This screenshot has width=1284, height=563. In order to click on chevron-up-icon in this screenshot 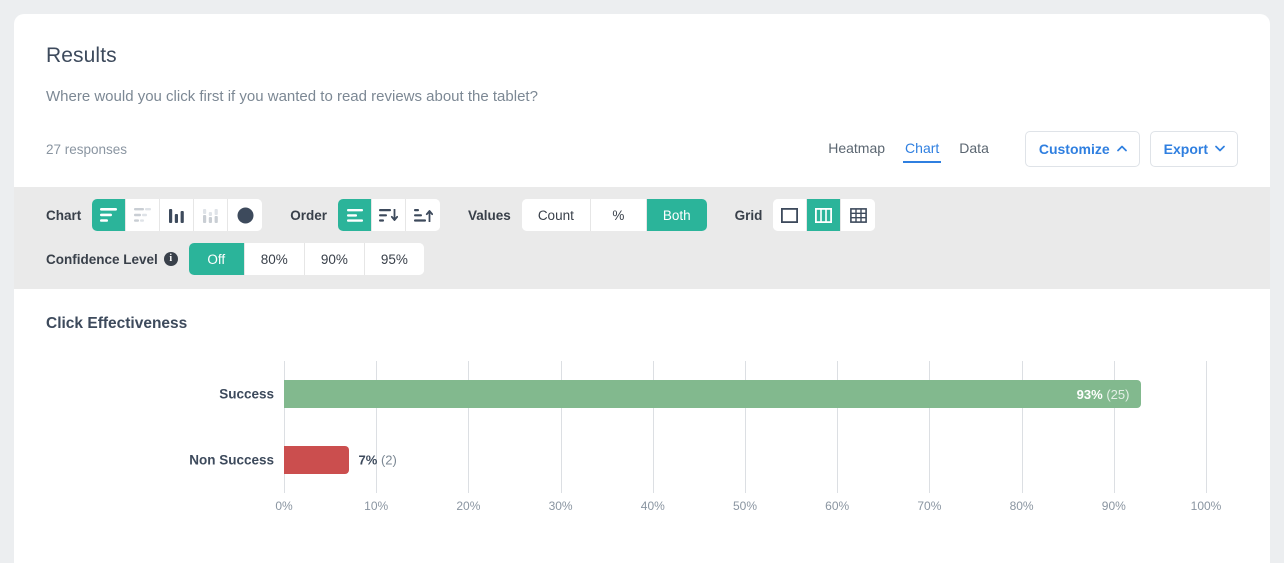, I will do `click(1121, 149)`.